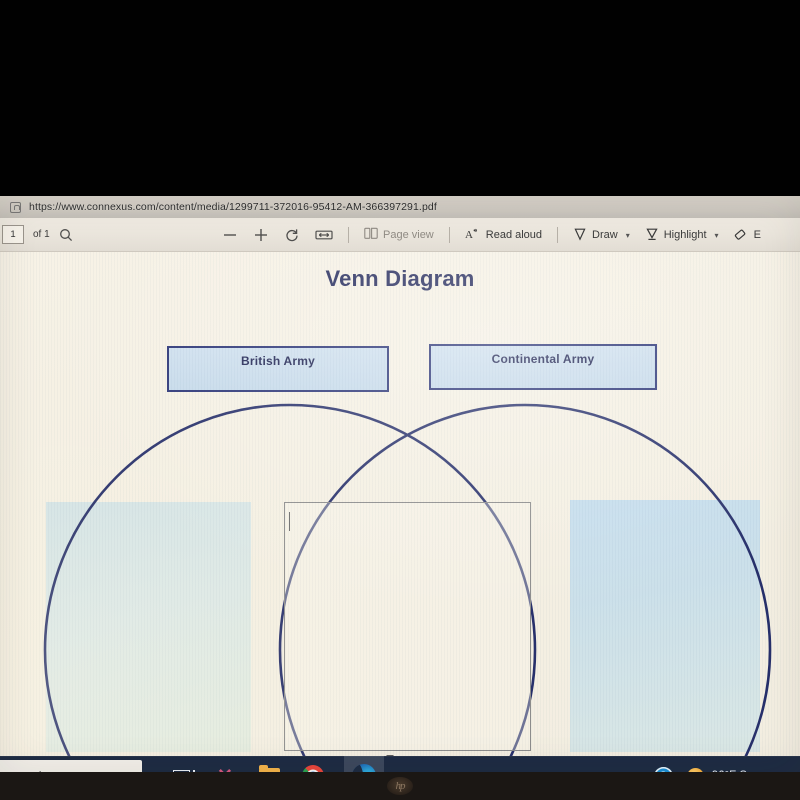 The width and height of the screenshot is (800, 800). What do you see at coordinates (41, 234) in the screenshot?
I see `page-total-label: of 1` at bounding box center [41, 234].